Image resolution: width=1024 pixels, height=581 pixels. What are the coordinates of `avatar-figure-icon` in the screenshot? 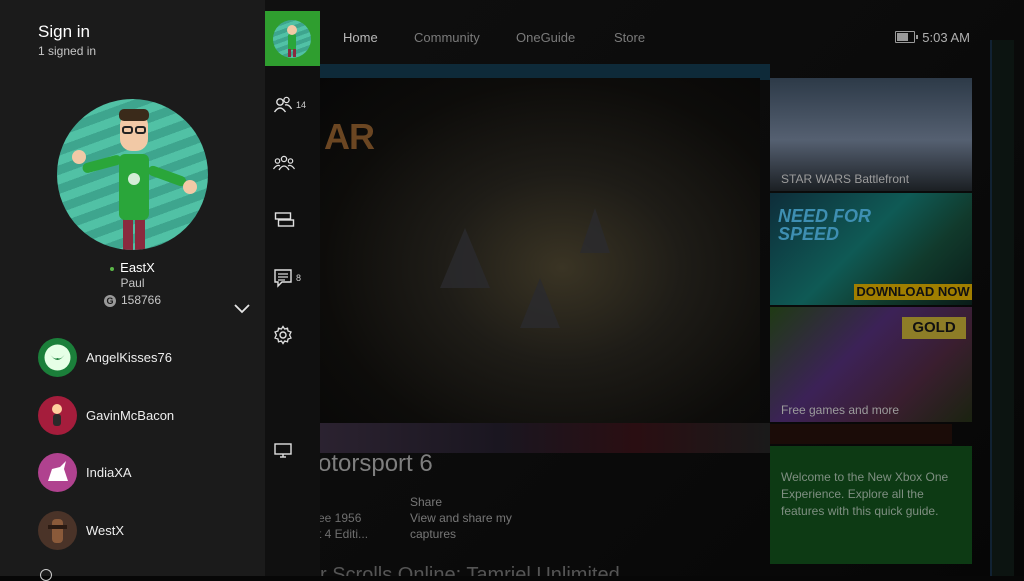 It's located at (134, 179).